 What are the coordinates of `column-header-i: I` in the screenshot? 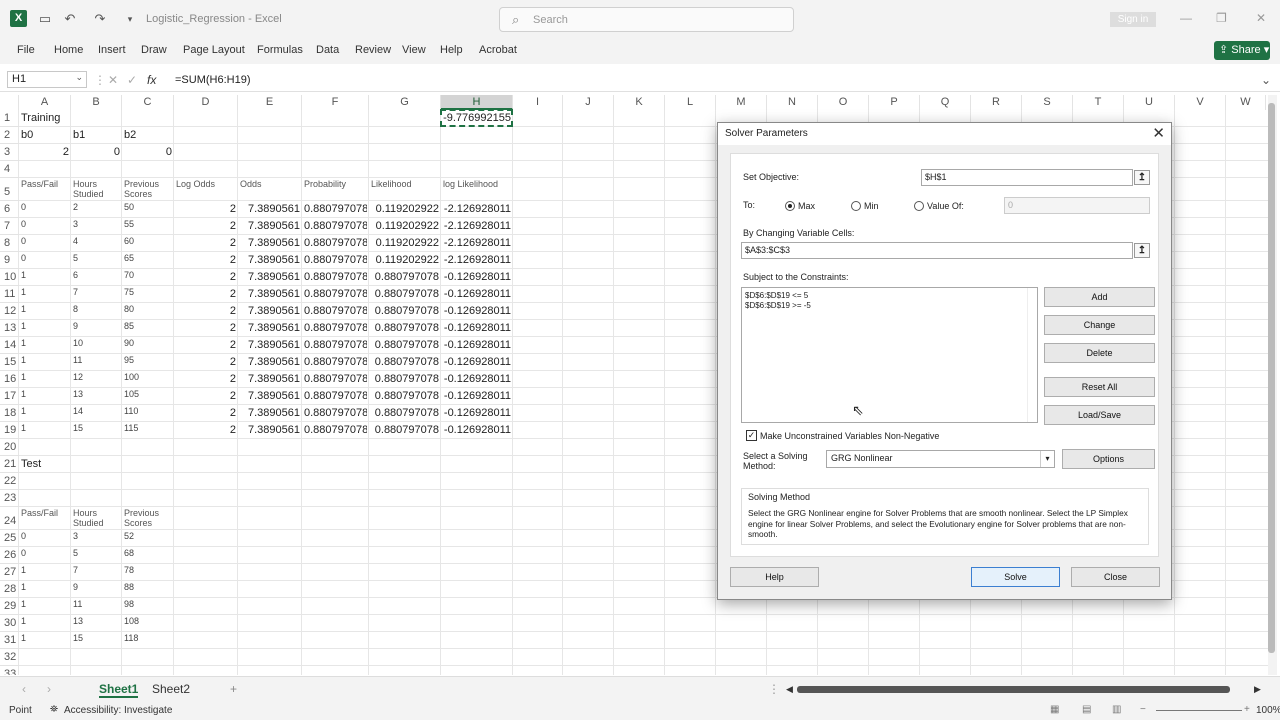 It's located at (538, 102).